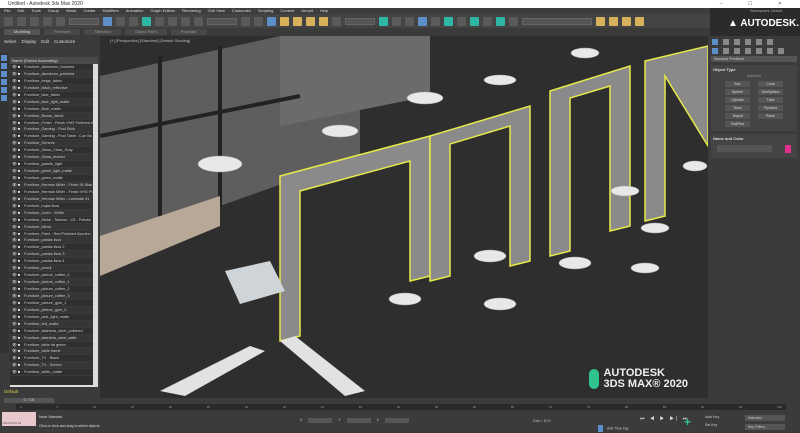 This screenshot has width=800, height=433. I want to click on list-item: 👁 ■ Furniture_pastas lisos 4, so click(54, 262).